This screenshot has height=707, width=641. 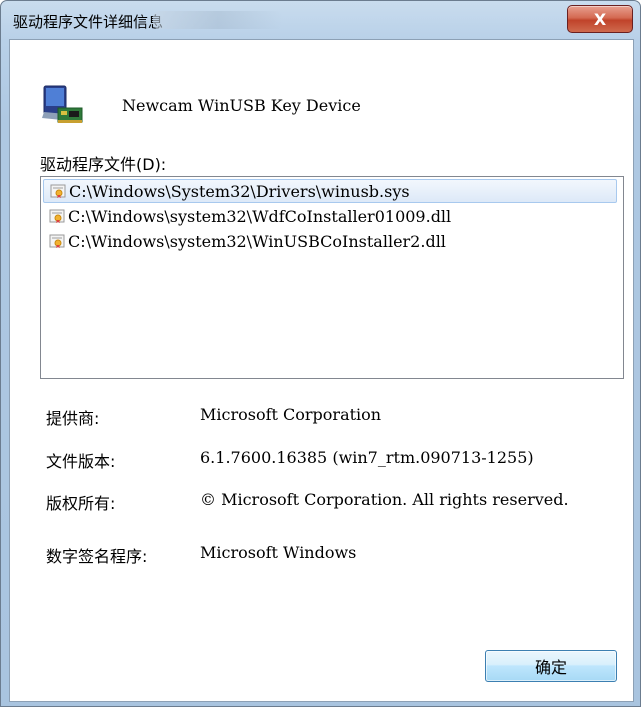 What do you see at coordinates (81, 503) in the screenshot?
I see `copyright-label: 版权所有:` at bounding box center [81, 503].